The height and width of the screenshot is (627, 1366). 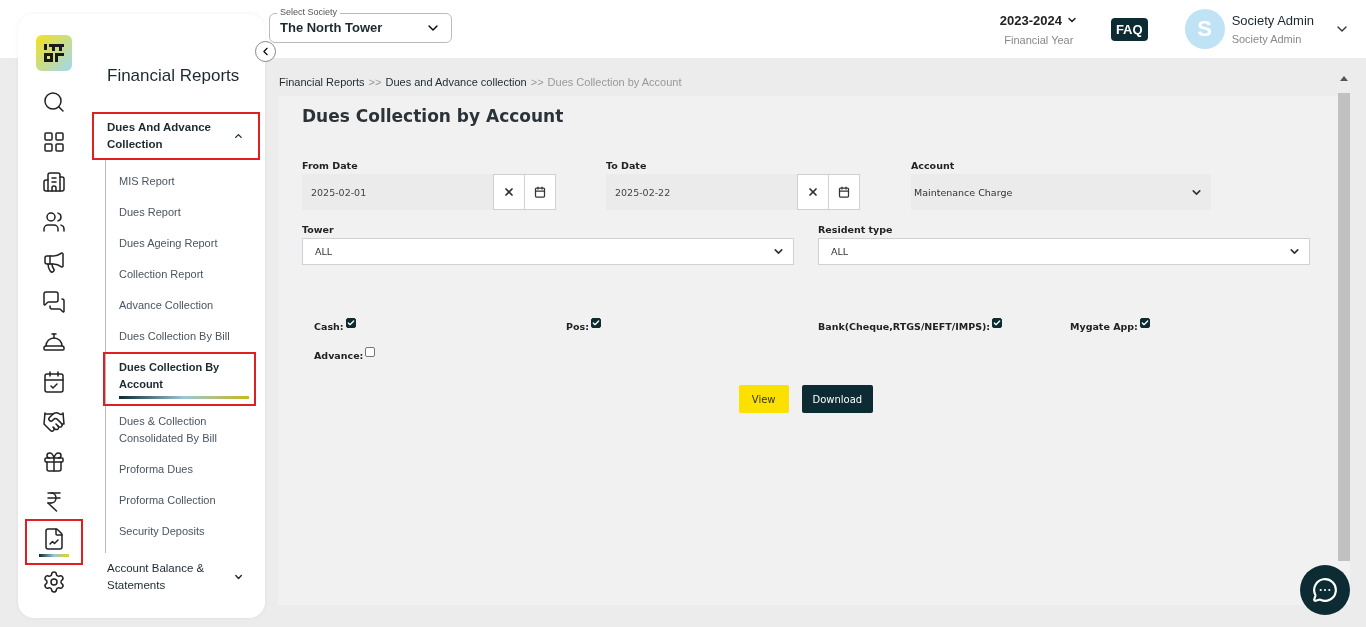 What do you see at coordinates (627, 165) in the screenshot?
I see `field-label: To Date` at bounding box center [627, 165].